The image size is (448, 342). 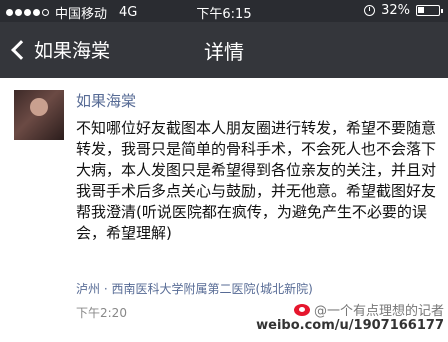 I want to click on weibo-icon, so click(x=301, y=309).